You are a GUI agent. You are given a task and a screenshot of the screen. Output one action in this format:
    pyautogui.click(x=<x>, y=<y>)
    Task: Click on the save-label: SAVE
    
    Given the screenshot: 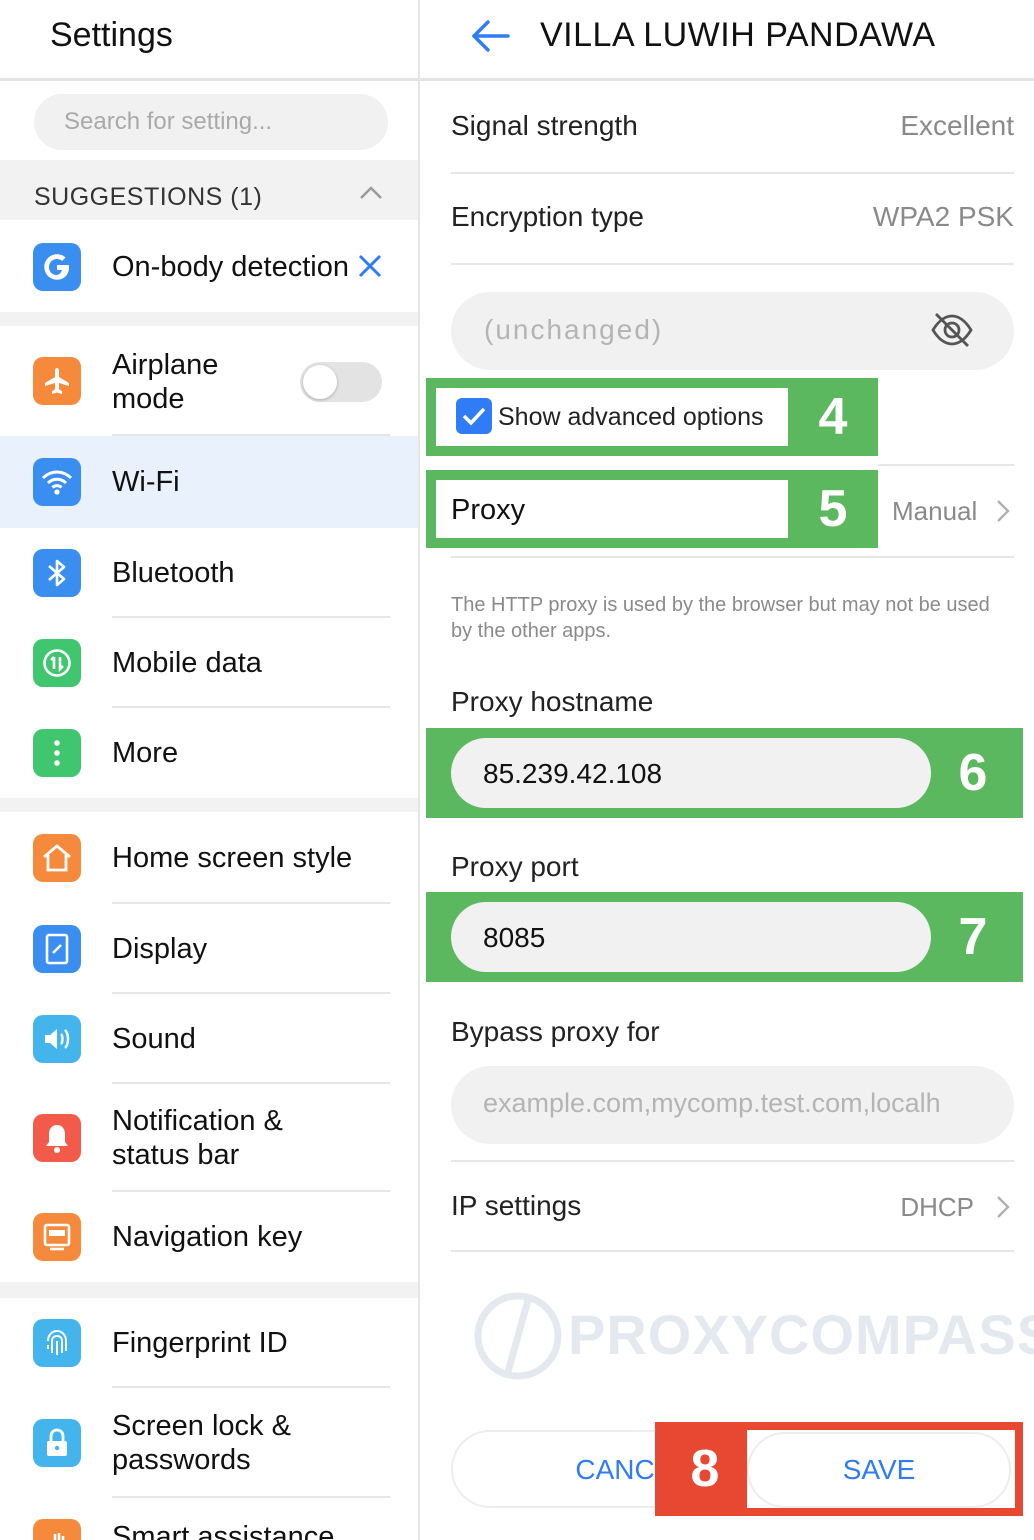 What is the action you would take?
    pyautogui.click(x=879, y=1469)
    